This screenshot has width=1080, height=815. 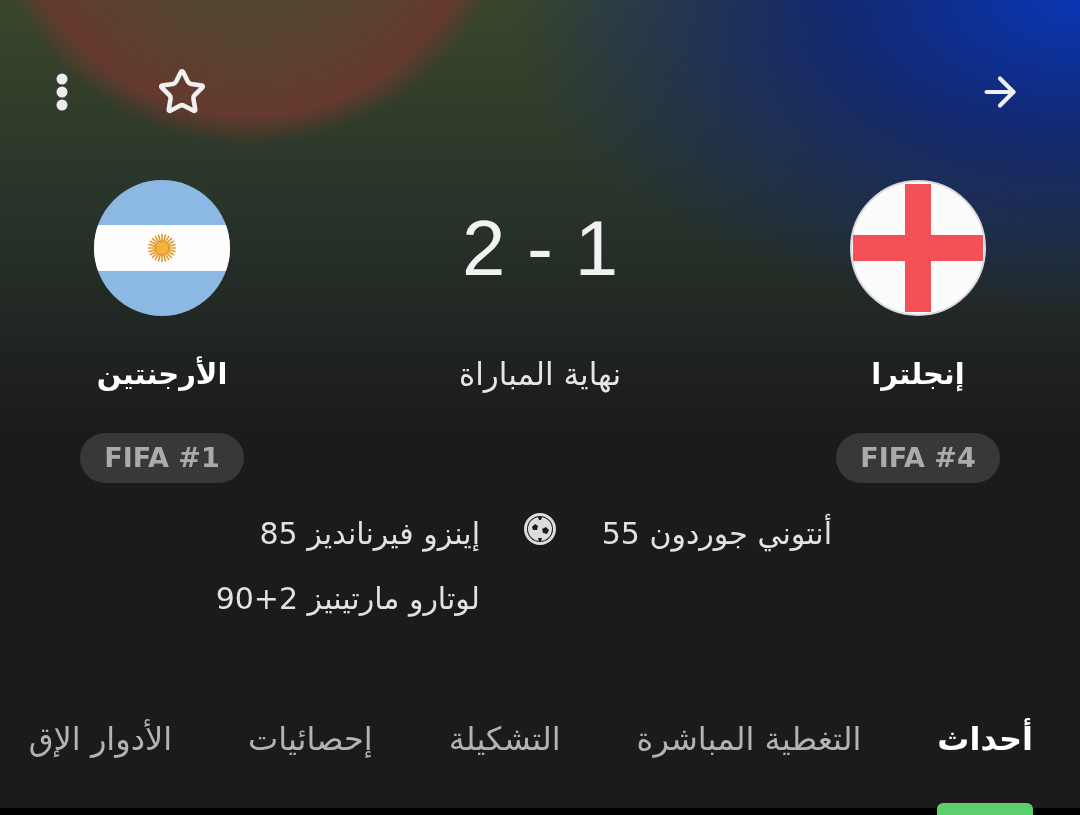 What do you see at coordinates (540, 374) in the screenshot?
I see `match-status: نهاية المباراة` at bounding box center [540, 374].